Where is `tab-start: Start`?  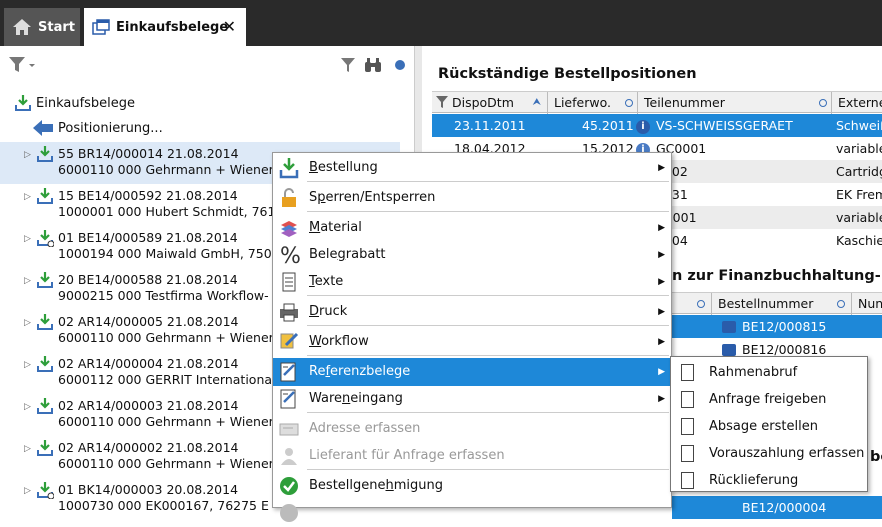
tab-start: Start is located at coordinates (42, 27).